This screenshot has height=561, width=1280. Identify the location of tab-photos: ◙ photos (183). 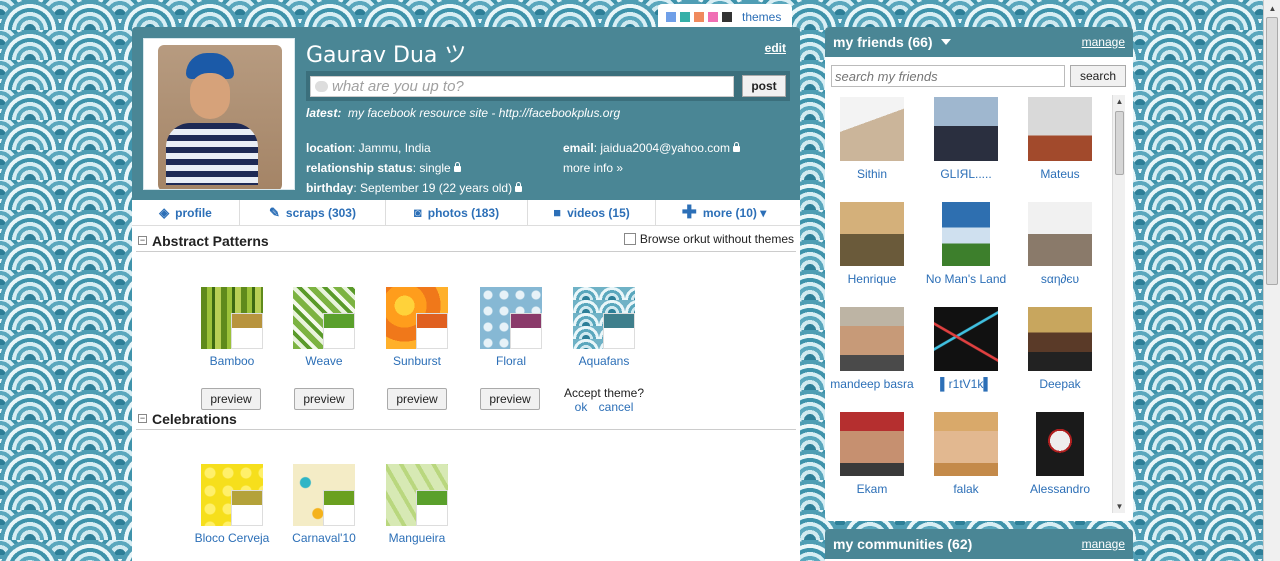
(457, 212).